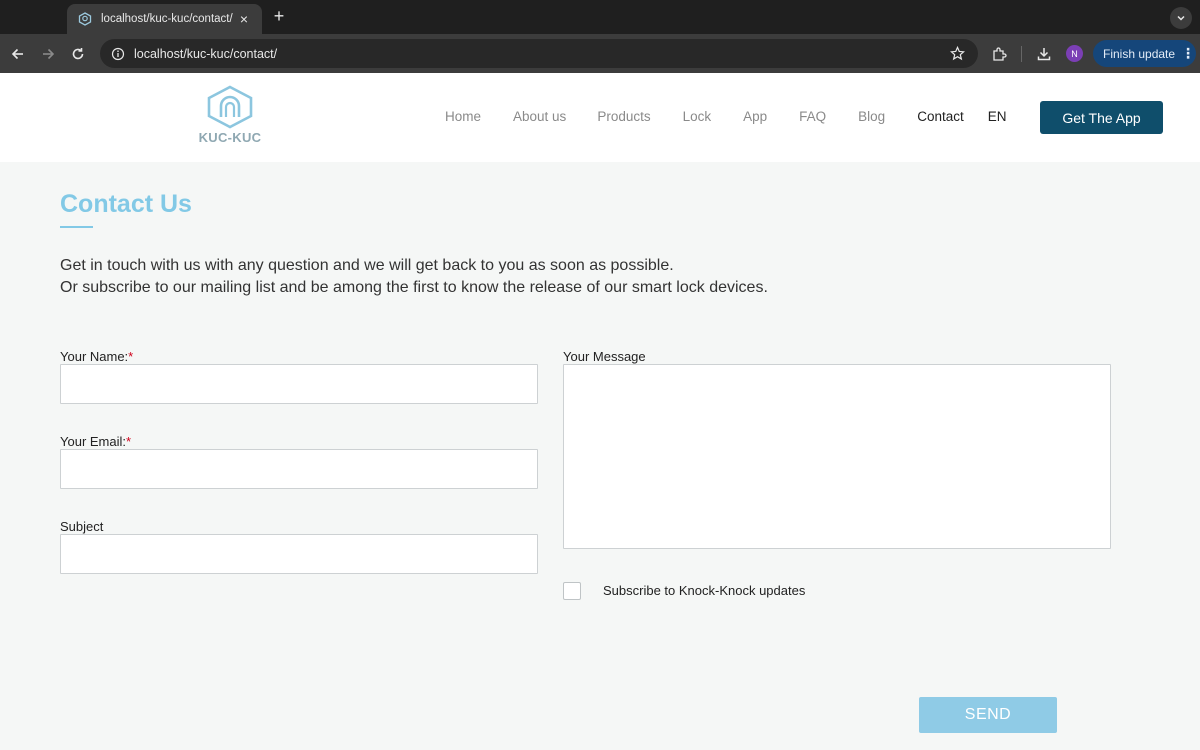 The height and width of the screenshot is (750, 1200). What do you see at coordinates (572, 591) in the screenshot?
I see `subscribe-checkbox` at bounding box center [572, 591].